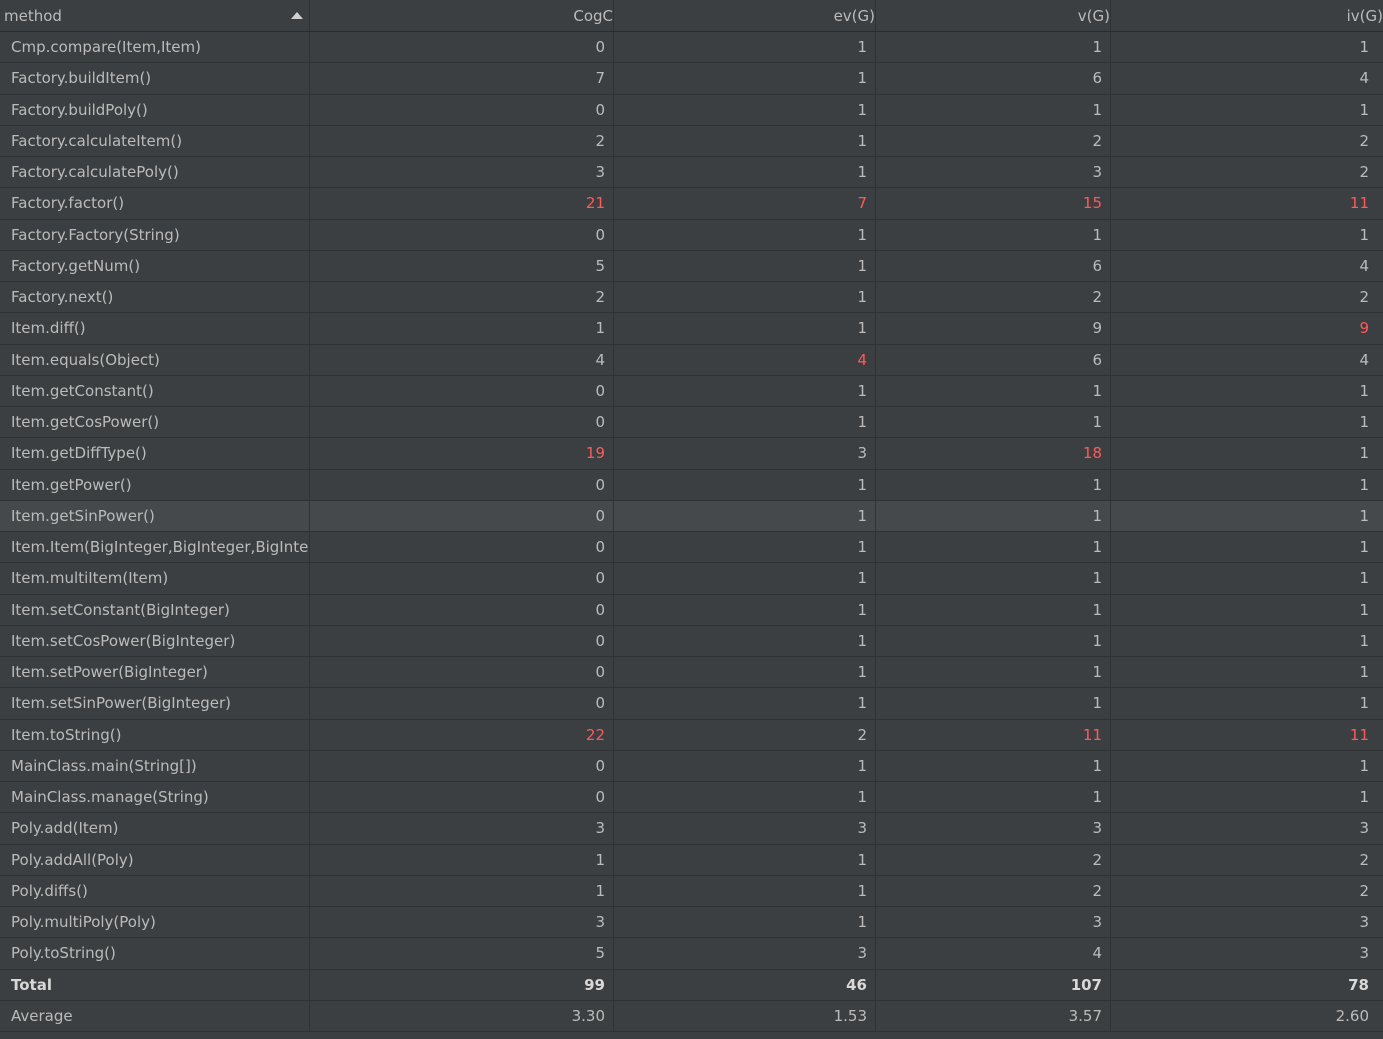 The image size is (1383, 1039). What do you see at coordinates (745, 203) in the screenshot?
I see `cell-ev: 7` at bounding box center [745, 203].